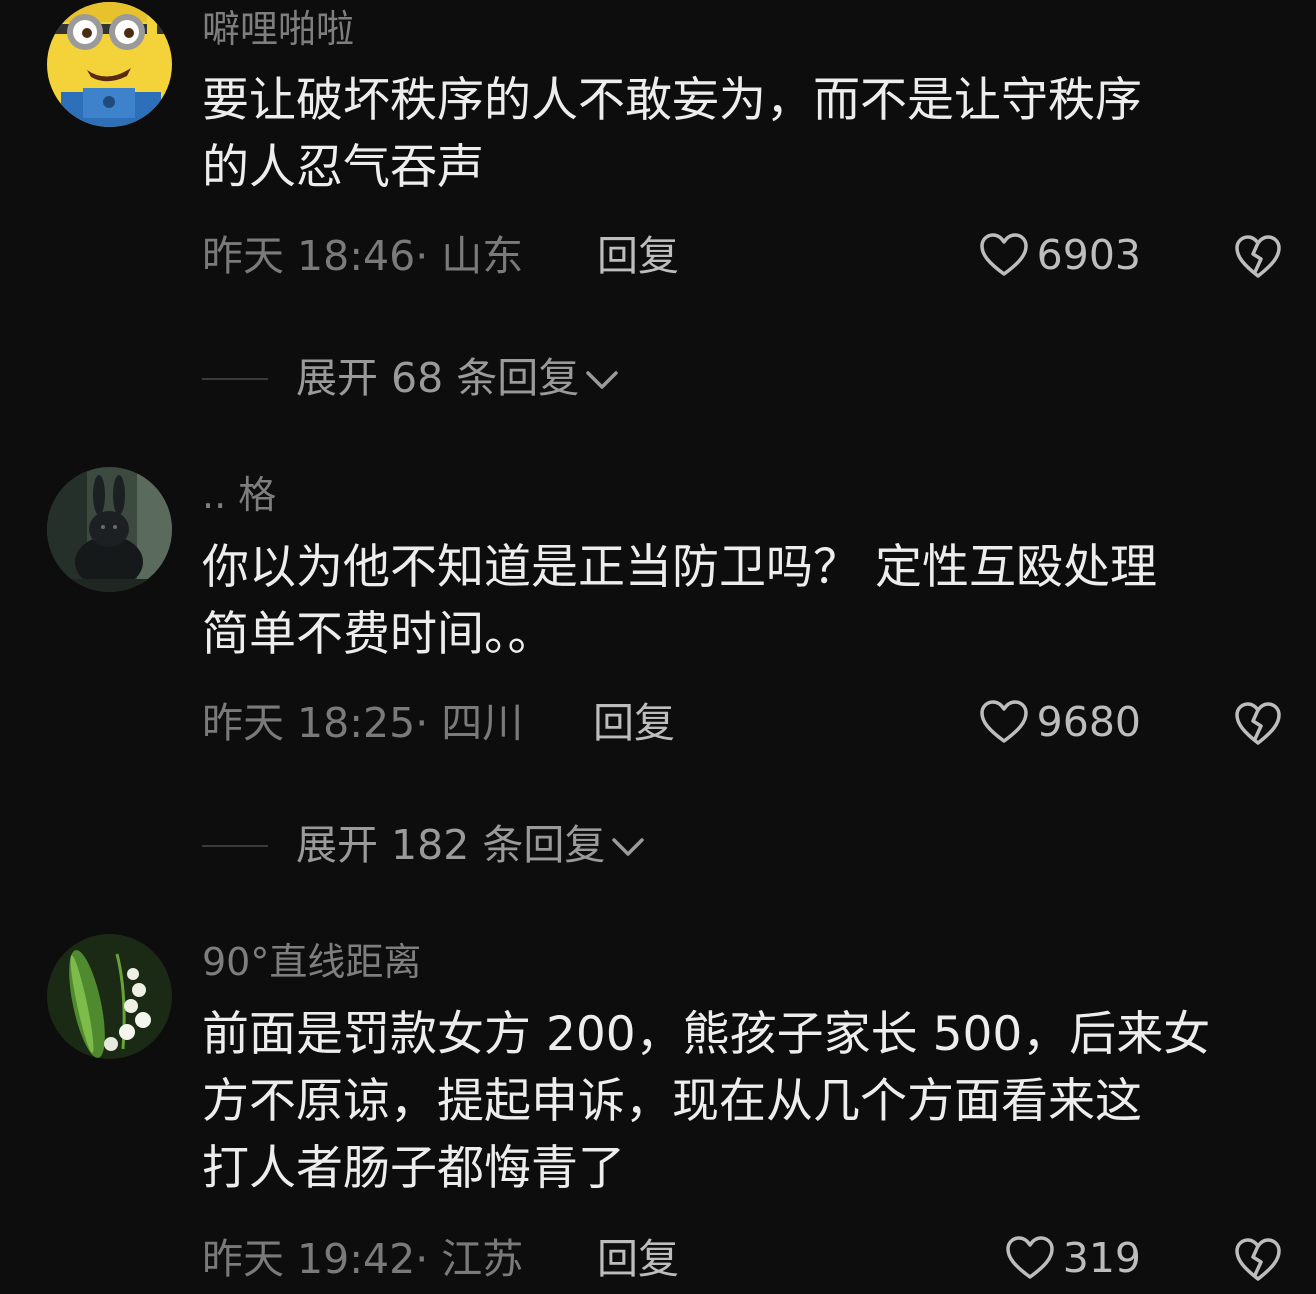 Image resolution: width=1316 pixels, height=1294 pixels. Describe the element at coordinates (363, 256) in the screenshot. I see `comment-meta: 昨天 18:46· 山东` at that location.